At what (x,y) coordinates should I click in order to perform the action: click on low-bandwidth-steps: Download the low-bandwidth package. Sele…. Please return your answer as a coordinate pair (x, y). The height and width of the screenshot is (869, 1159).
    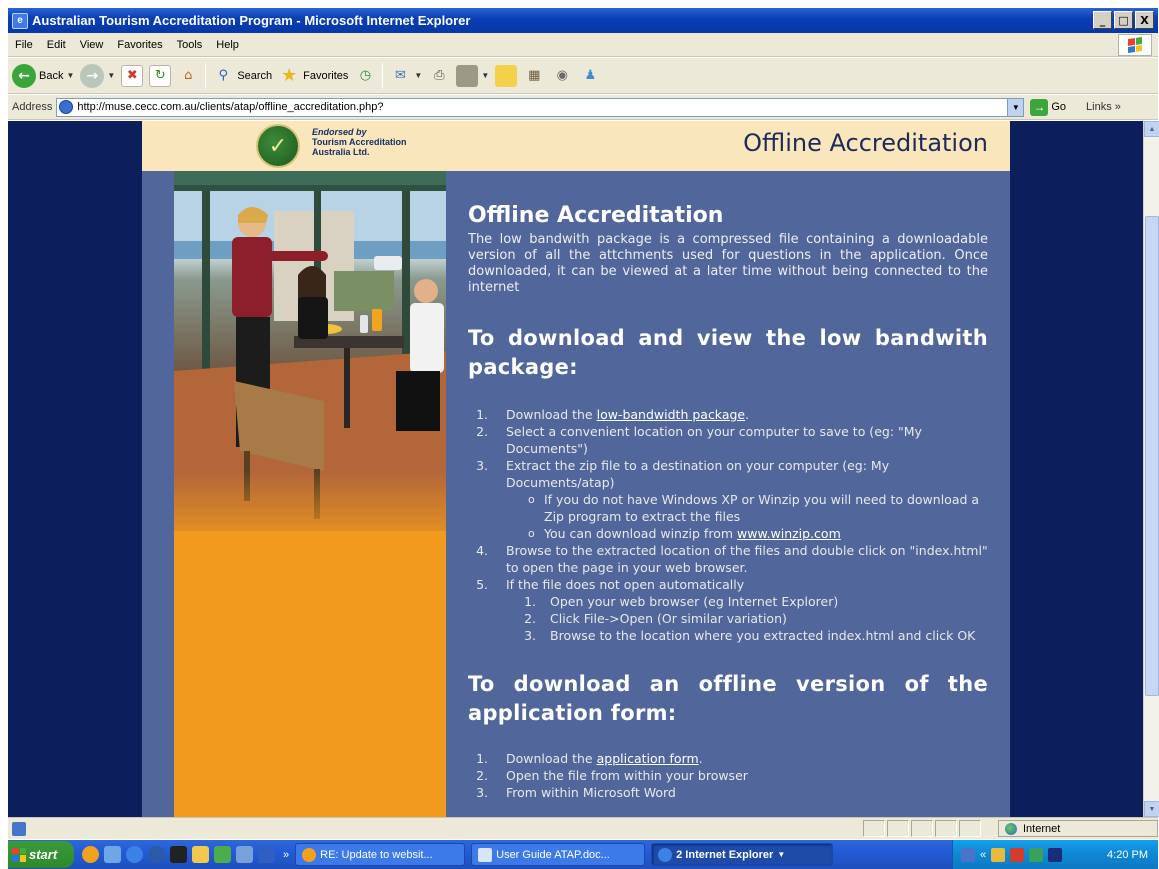
    Looking at the image, I should click on (740, 525).